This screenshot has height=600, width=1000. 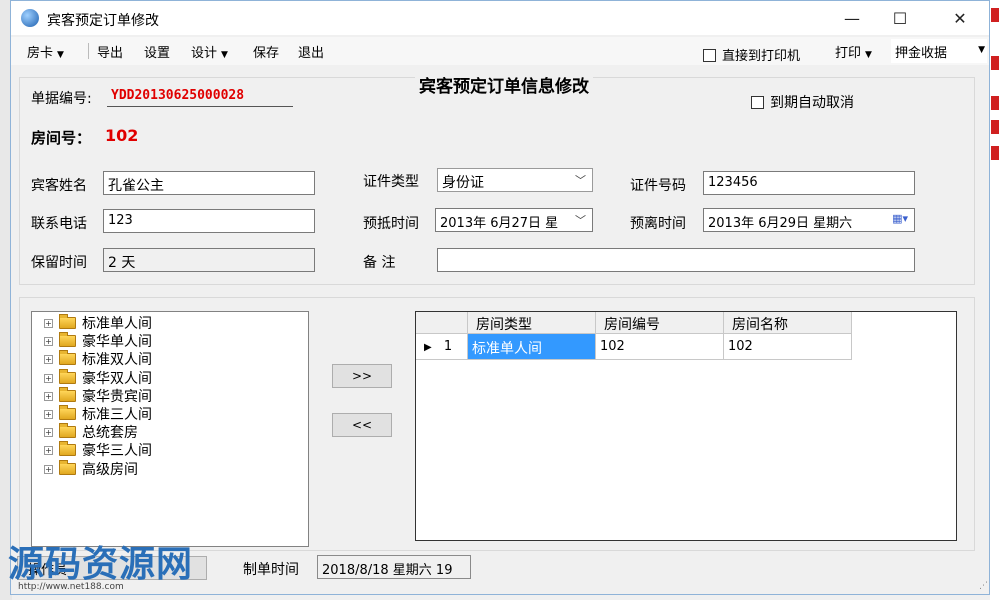 What do you see at coordinates (110, 51) in the screenshot?
I see `export-button: 导出` at bounding box center [110, 51].